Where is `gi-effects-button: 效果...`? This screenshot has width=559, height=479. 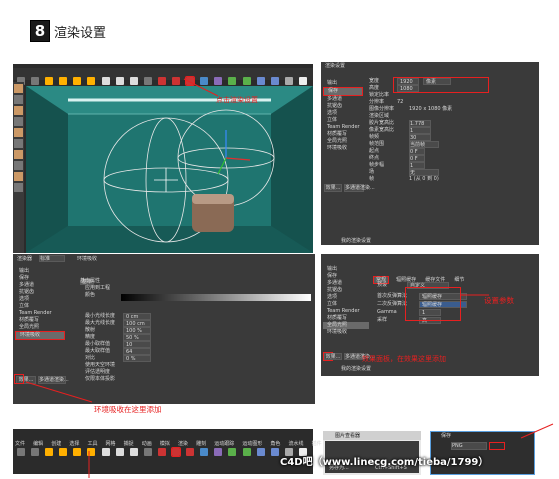 gi-effects-button: 效果... is located at coordinates (333, 356).